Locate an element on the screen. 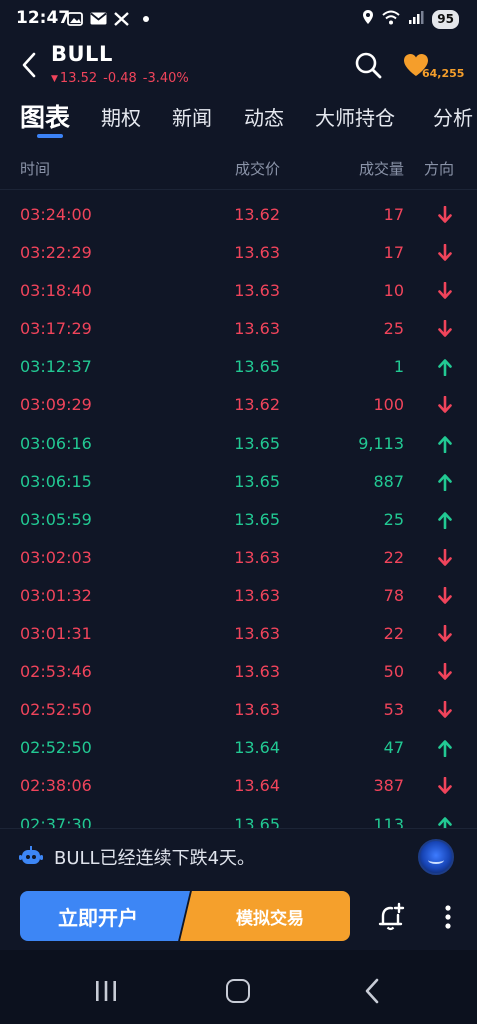  trade-row: 03:17:29 13.63 25 is located at coordinates (238, 329).